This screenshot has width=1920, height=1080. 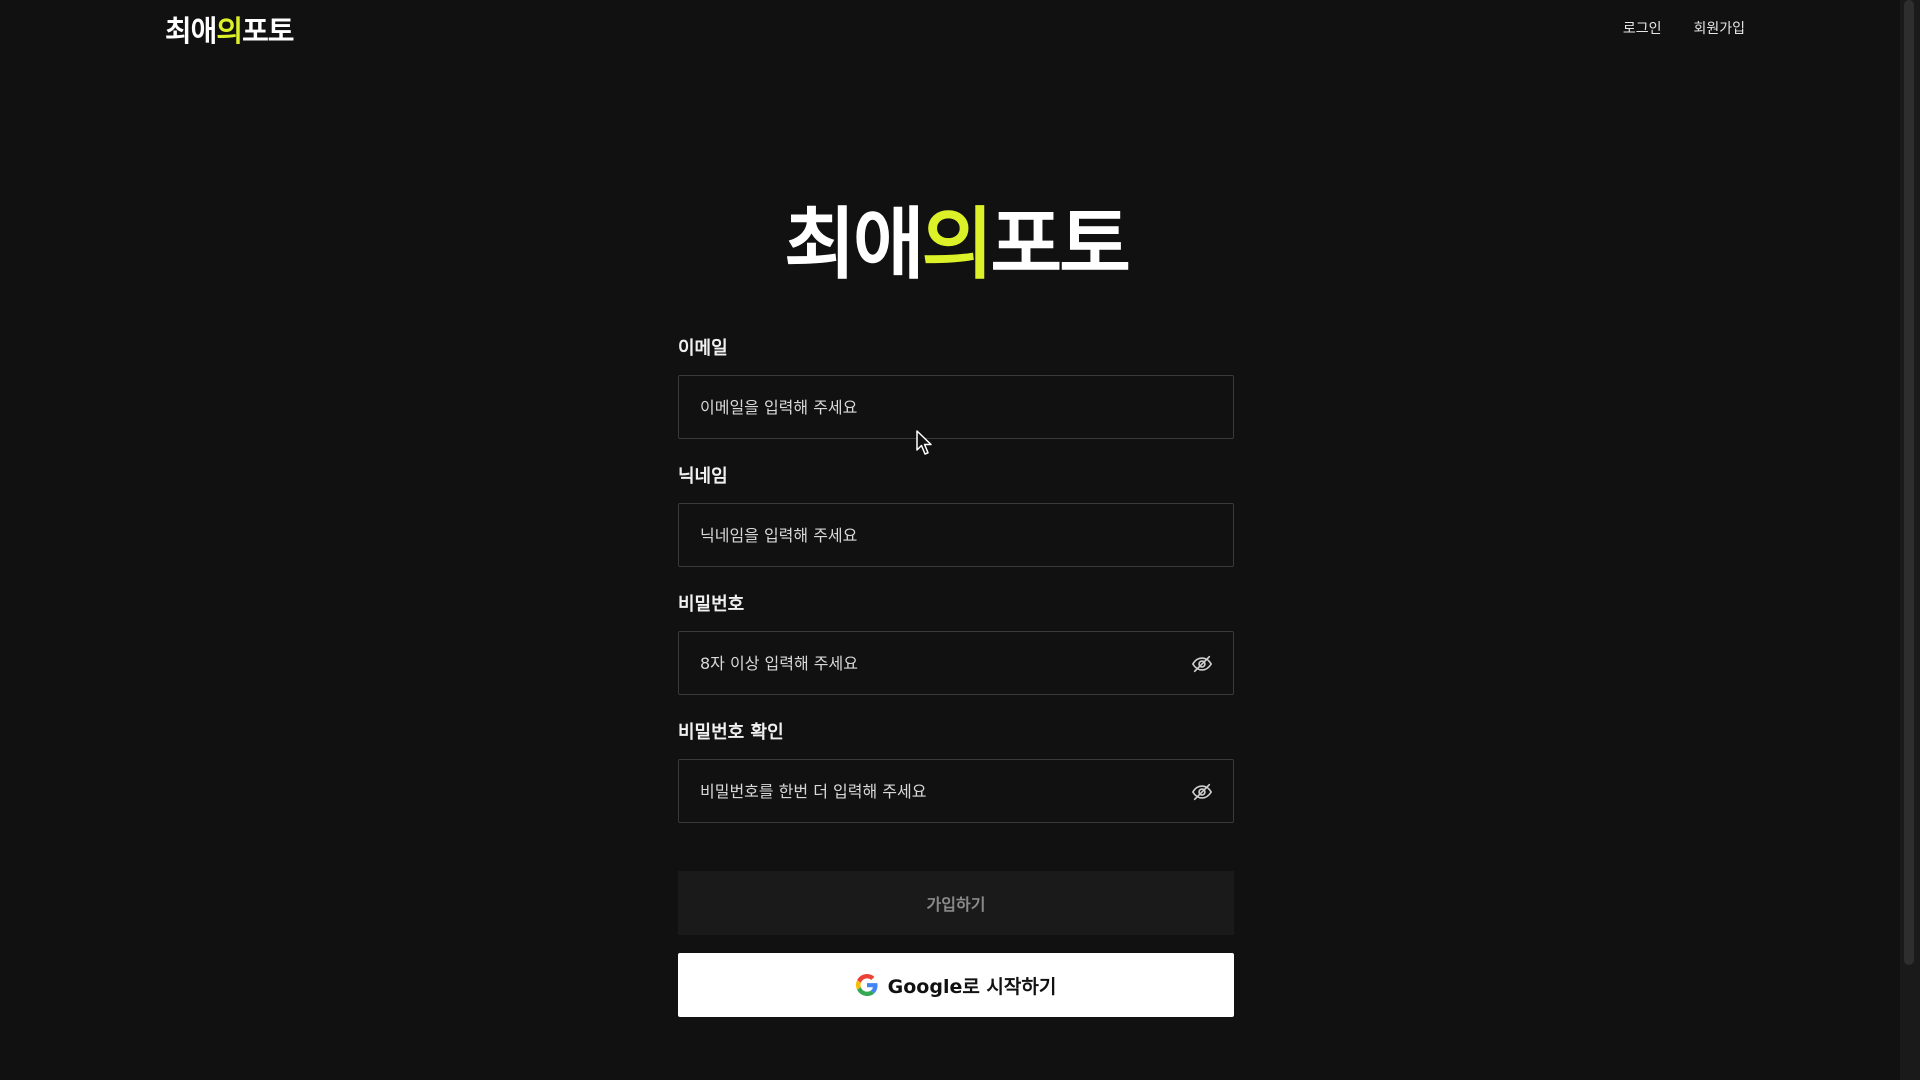 What do you see at coordinates (854, 245) in the screenshot?
I see `main-logo-part1: 최애` at bounding box center [854, 245].